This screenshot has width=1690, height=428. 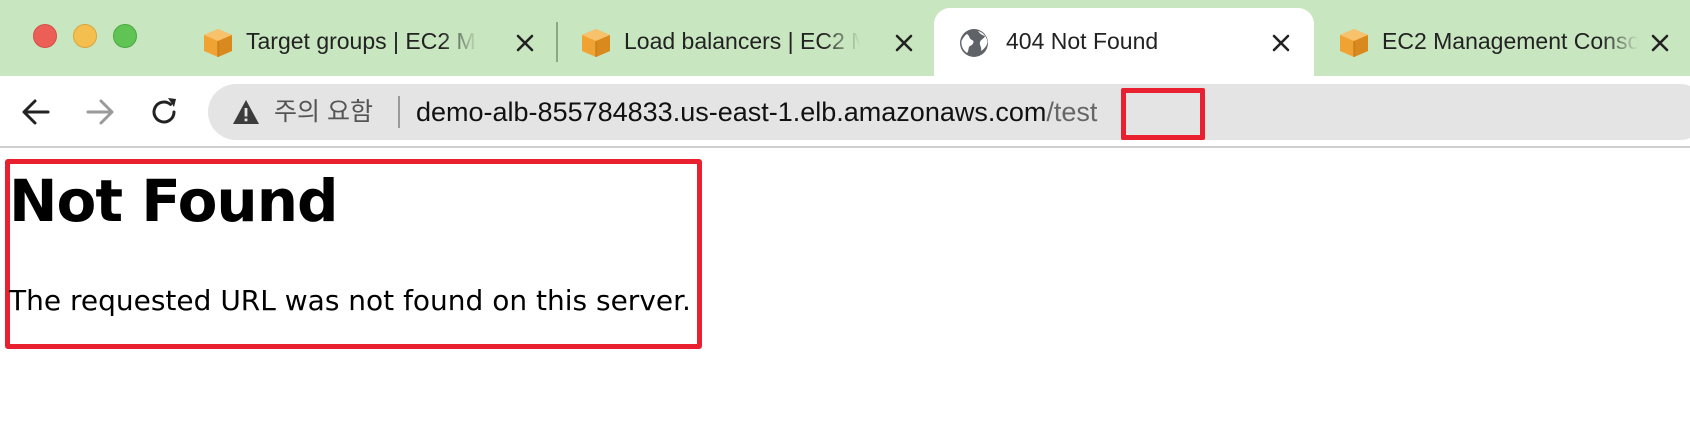 What do you see at coordinates (246, 112) in the screenshot?
I see `warning-icon` at bounding box center [246, 112].